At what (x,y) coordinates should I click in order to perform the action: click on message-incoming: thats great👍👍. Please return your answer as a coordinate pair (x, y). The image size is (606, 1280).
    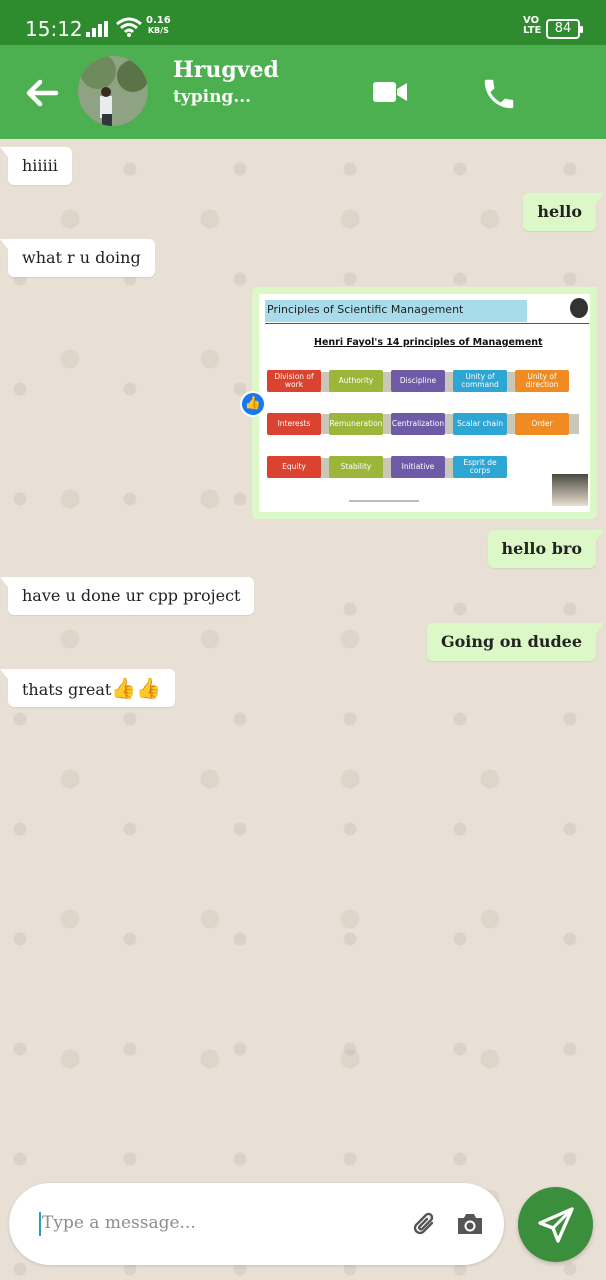
    Looking at the image, I should click on (88, 688).